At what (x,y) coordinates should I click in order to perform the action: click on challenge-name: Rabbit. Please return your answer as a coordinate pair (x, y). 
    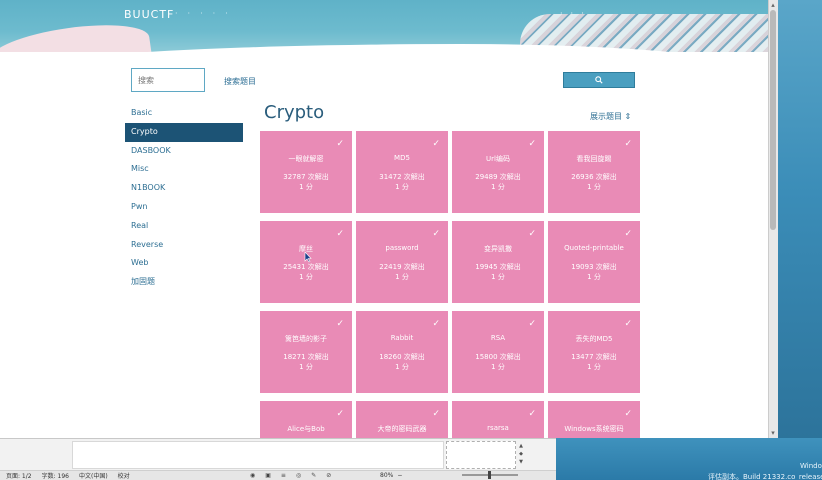
    Looking at the image, I should click on (402, 338).